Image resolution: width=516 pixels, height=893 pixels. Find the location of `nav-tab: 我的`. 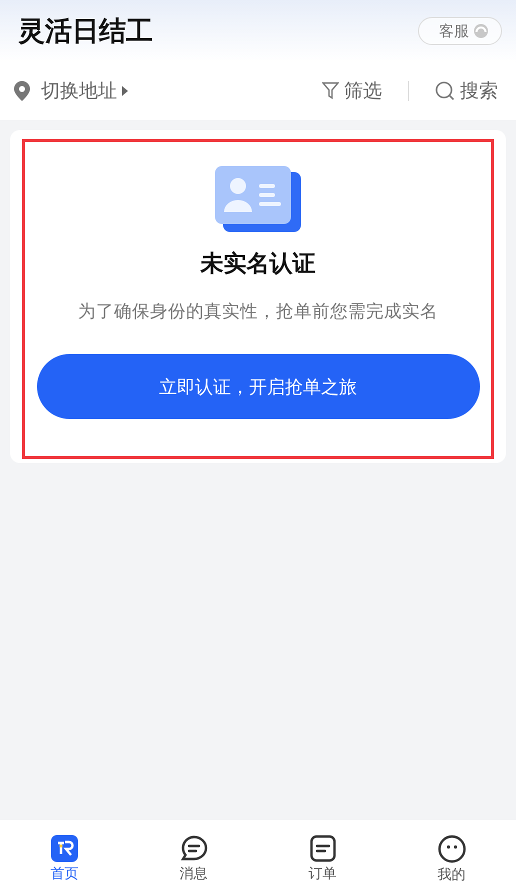

nav-tab: 我的 is located at coordinates (451, 856).